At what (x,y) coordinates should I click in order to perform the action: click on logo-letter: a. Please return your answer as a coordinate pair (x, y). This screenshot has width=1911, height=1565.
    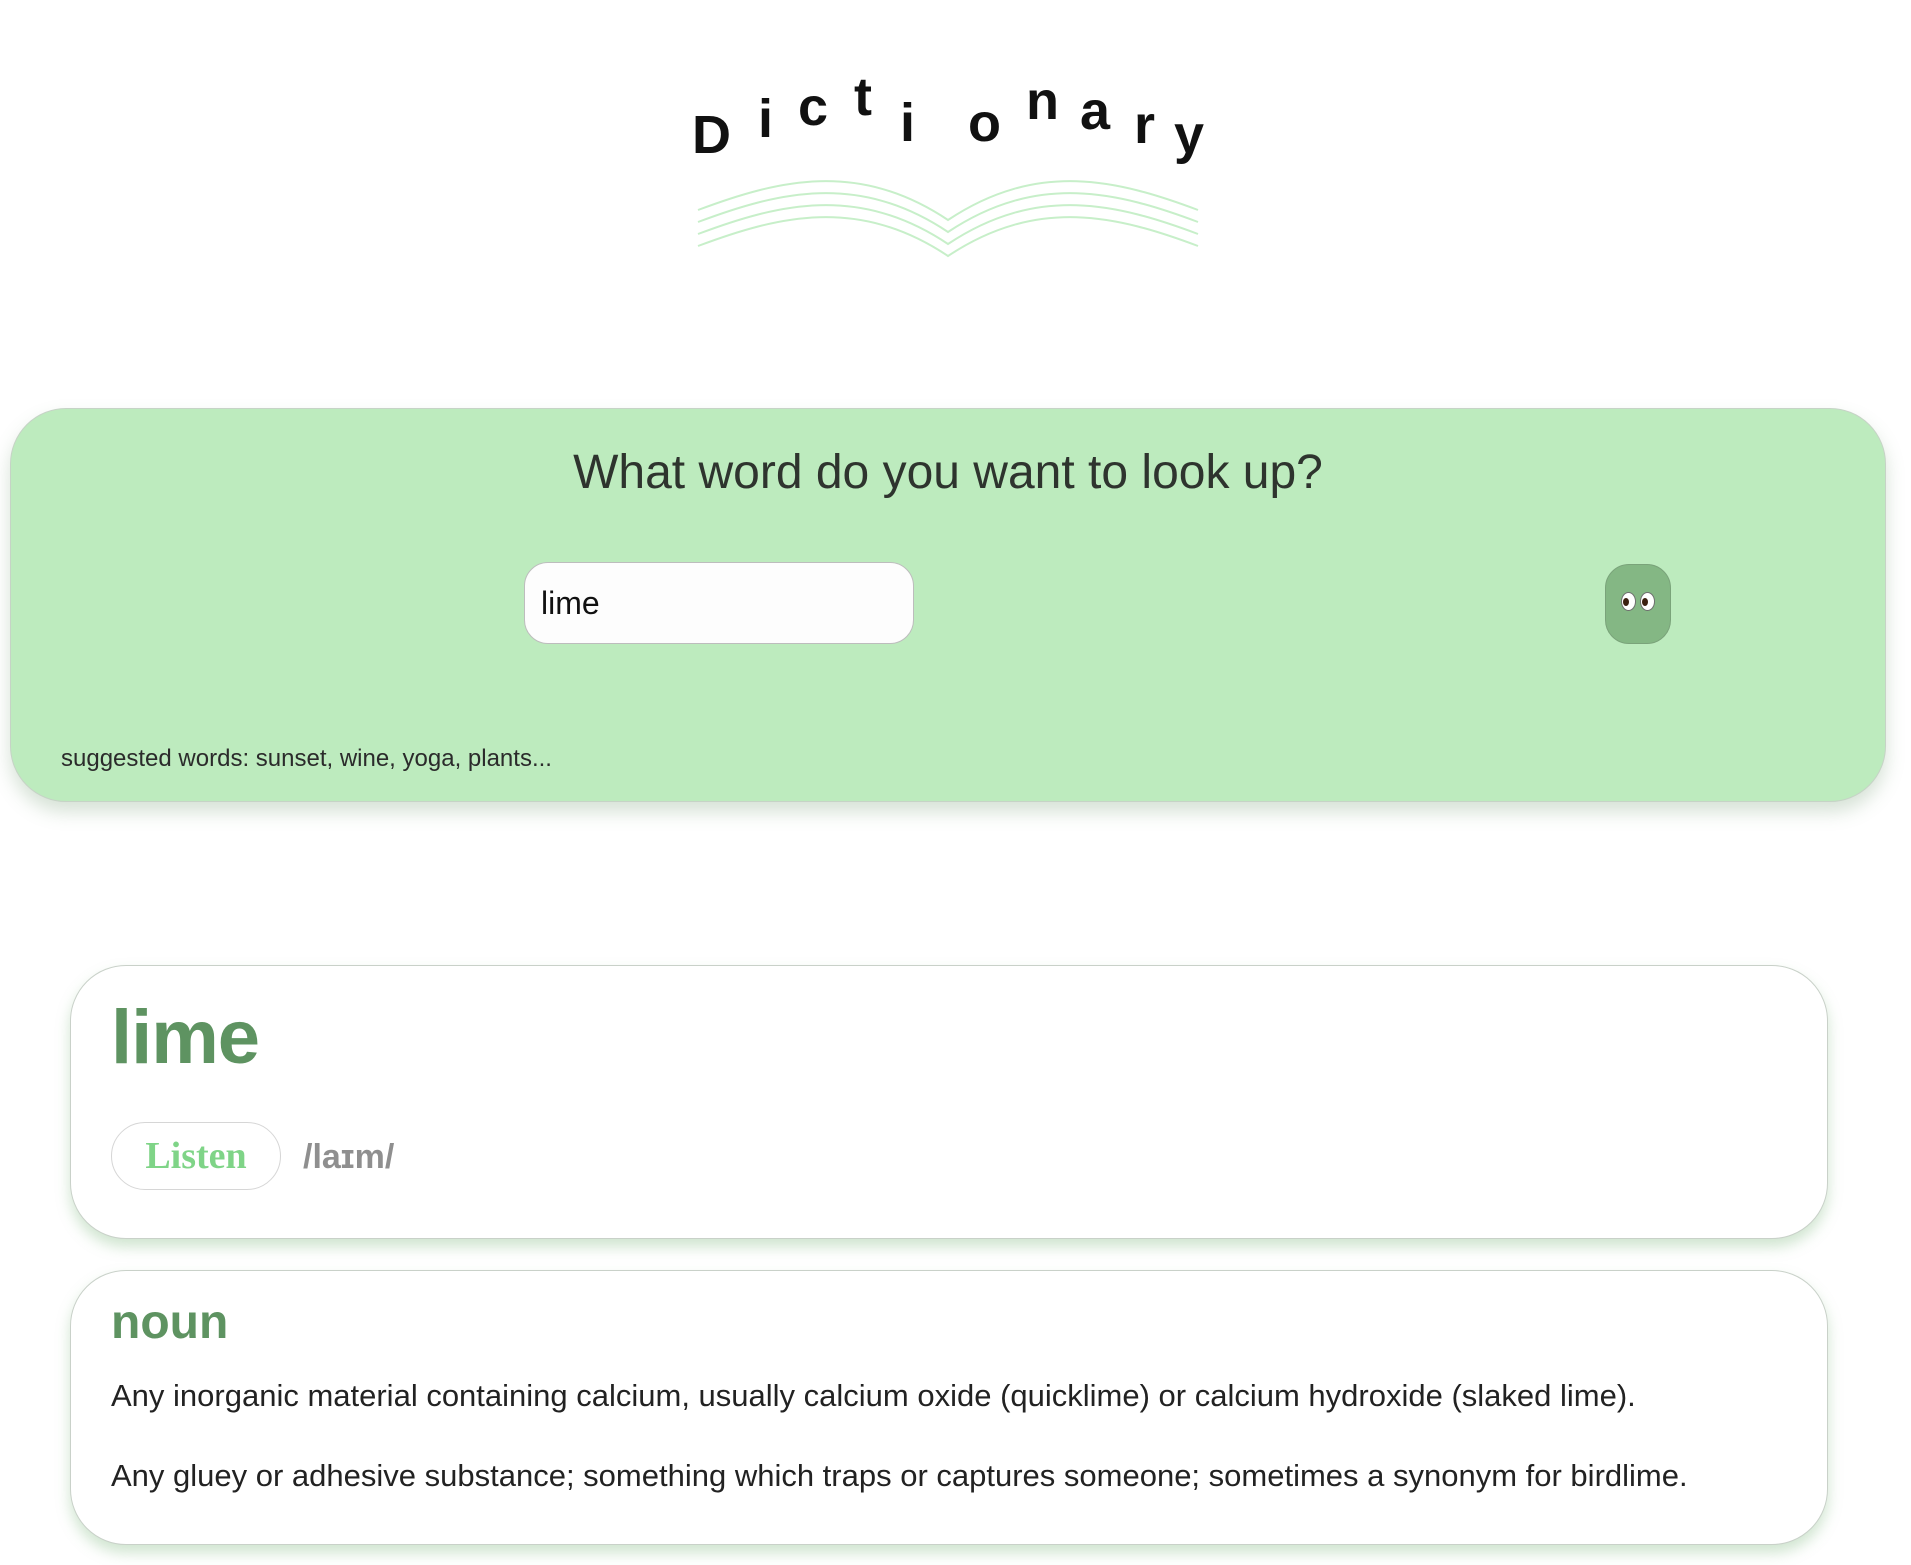
    Looking at the image, I should click on (1095, 111).